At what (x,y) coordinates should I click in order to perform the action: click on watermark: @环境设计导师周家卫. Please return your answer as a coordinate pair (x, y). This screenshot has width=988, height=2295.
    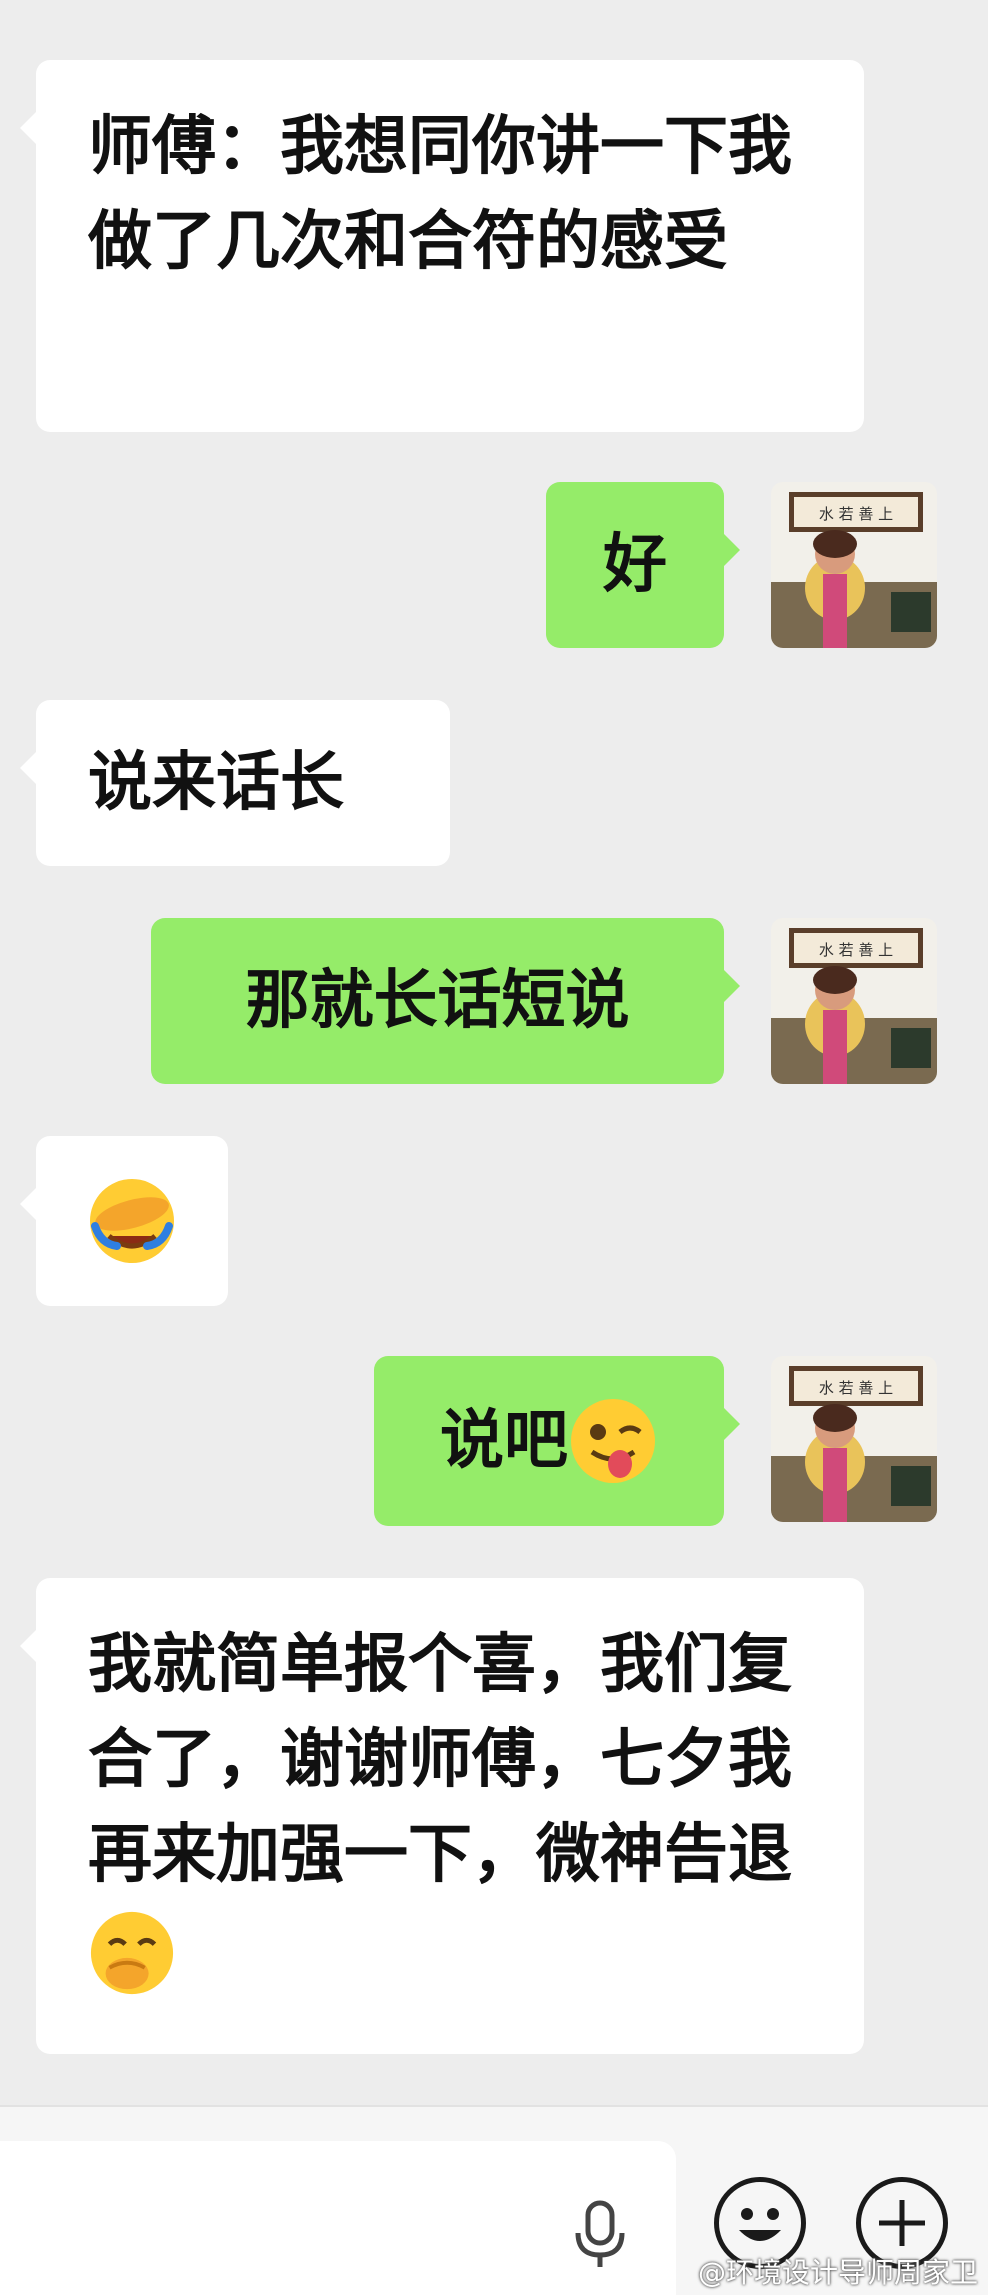
    Looking at the image, I should click on (837, 2272).